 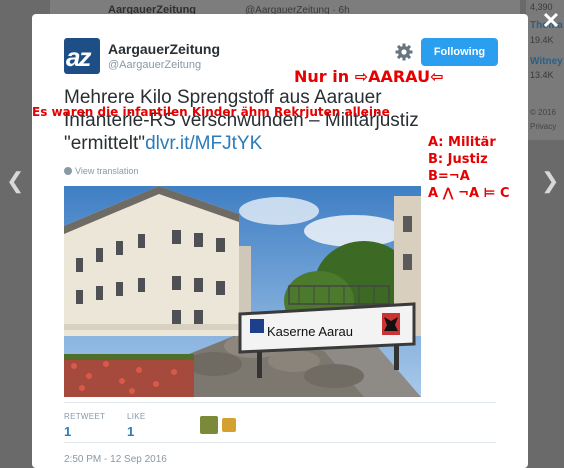 I want to click on following-button: Following, so click(x=459, y=52).